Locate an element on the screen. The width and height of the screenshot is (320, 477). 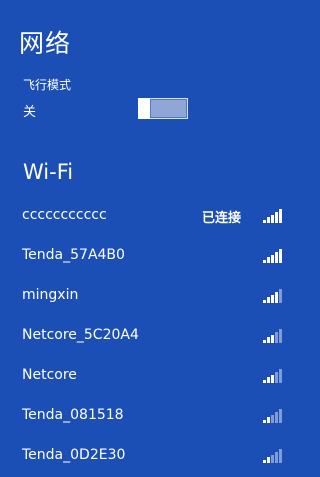
network-item: Tenda_081518 is located at coordinates (152, 416).